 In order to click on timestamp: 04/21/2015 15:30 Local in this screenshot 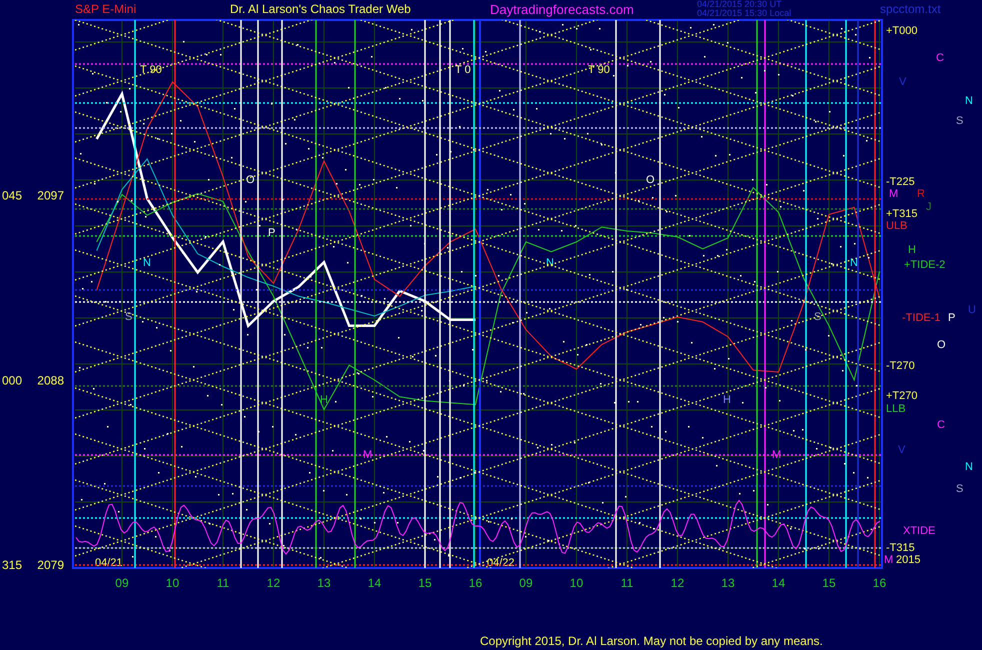, I will do `click(744, 13)`.